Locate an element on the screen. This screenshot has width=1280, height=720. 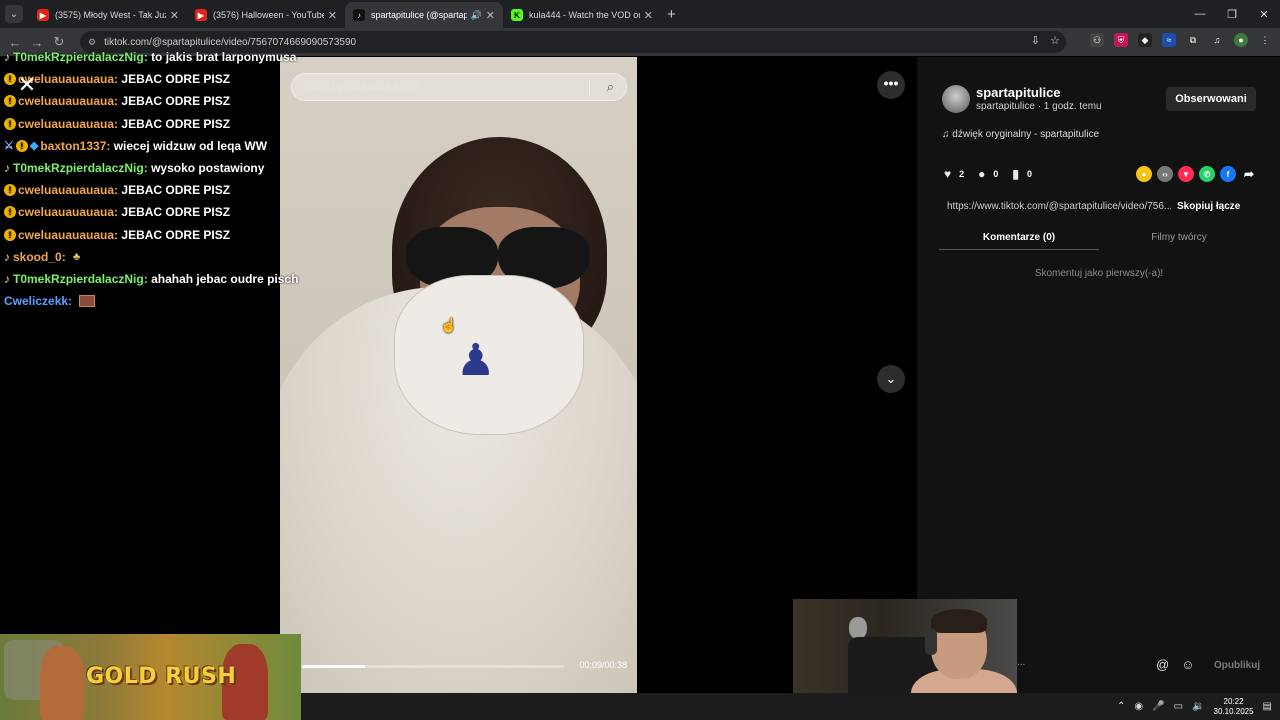
following-button: Obserwowani is located at coordinates (1211, 99).